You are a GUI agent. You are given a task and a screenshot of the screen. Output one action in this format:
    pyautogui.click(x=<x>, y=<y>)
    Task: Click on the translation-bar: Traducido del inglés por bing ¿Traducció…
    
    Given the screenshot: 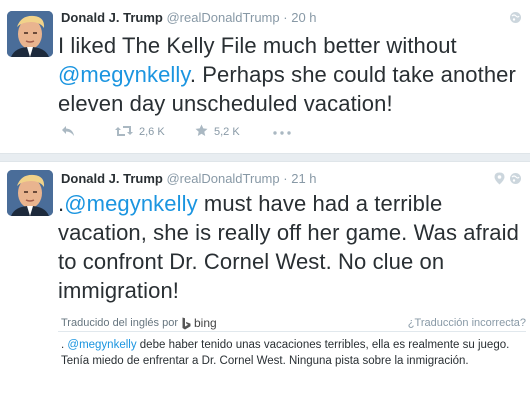 What is the action you would take?
    pyautogui.click(x=293, y=323)
    